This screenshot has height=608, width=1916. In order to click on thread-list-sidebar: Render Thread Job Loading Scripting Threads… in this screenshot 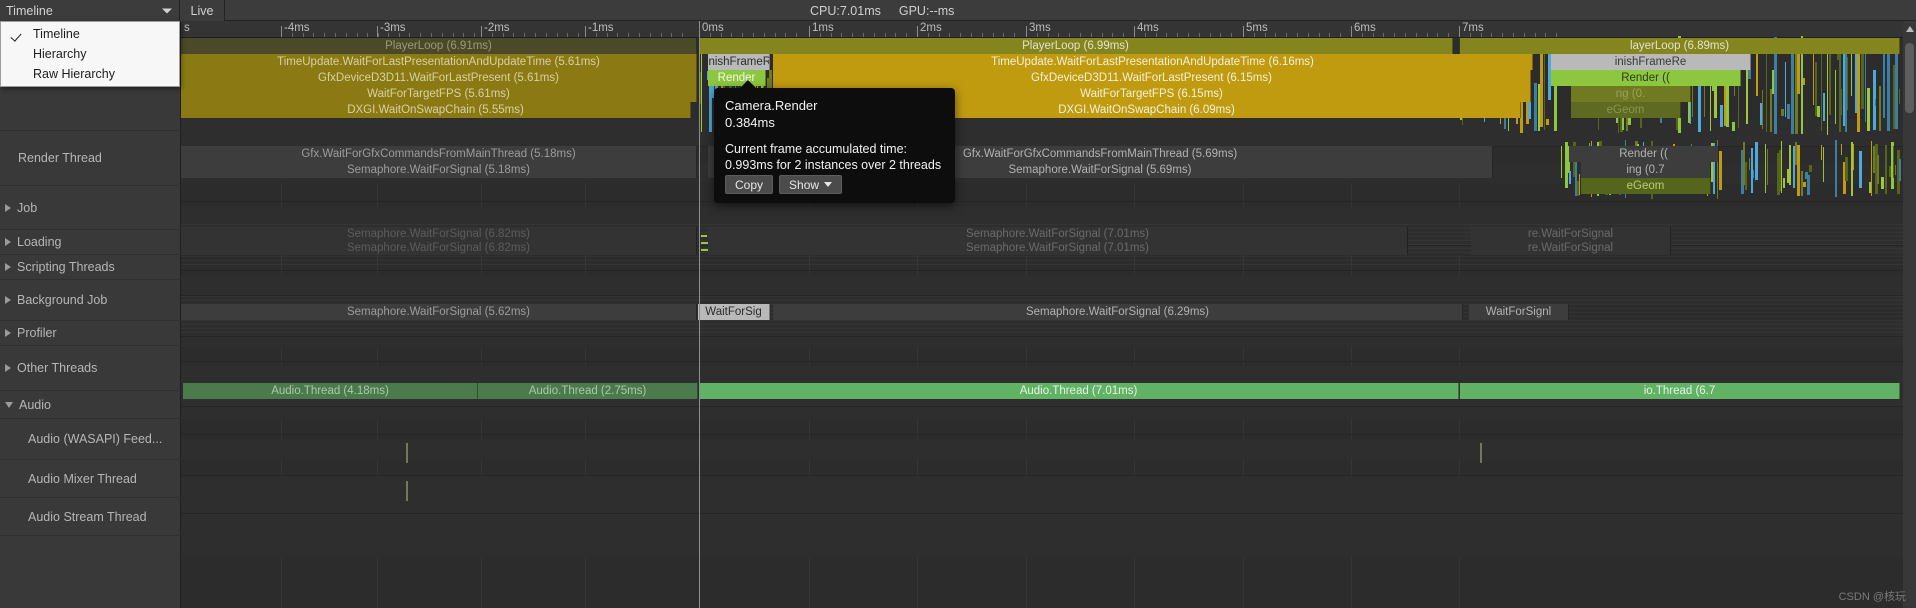, I will do `click(90, 314)`.